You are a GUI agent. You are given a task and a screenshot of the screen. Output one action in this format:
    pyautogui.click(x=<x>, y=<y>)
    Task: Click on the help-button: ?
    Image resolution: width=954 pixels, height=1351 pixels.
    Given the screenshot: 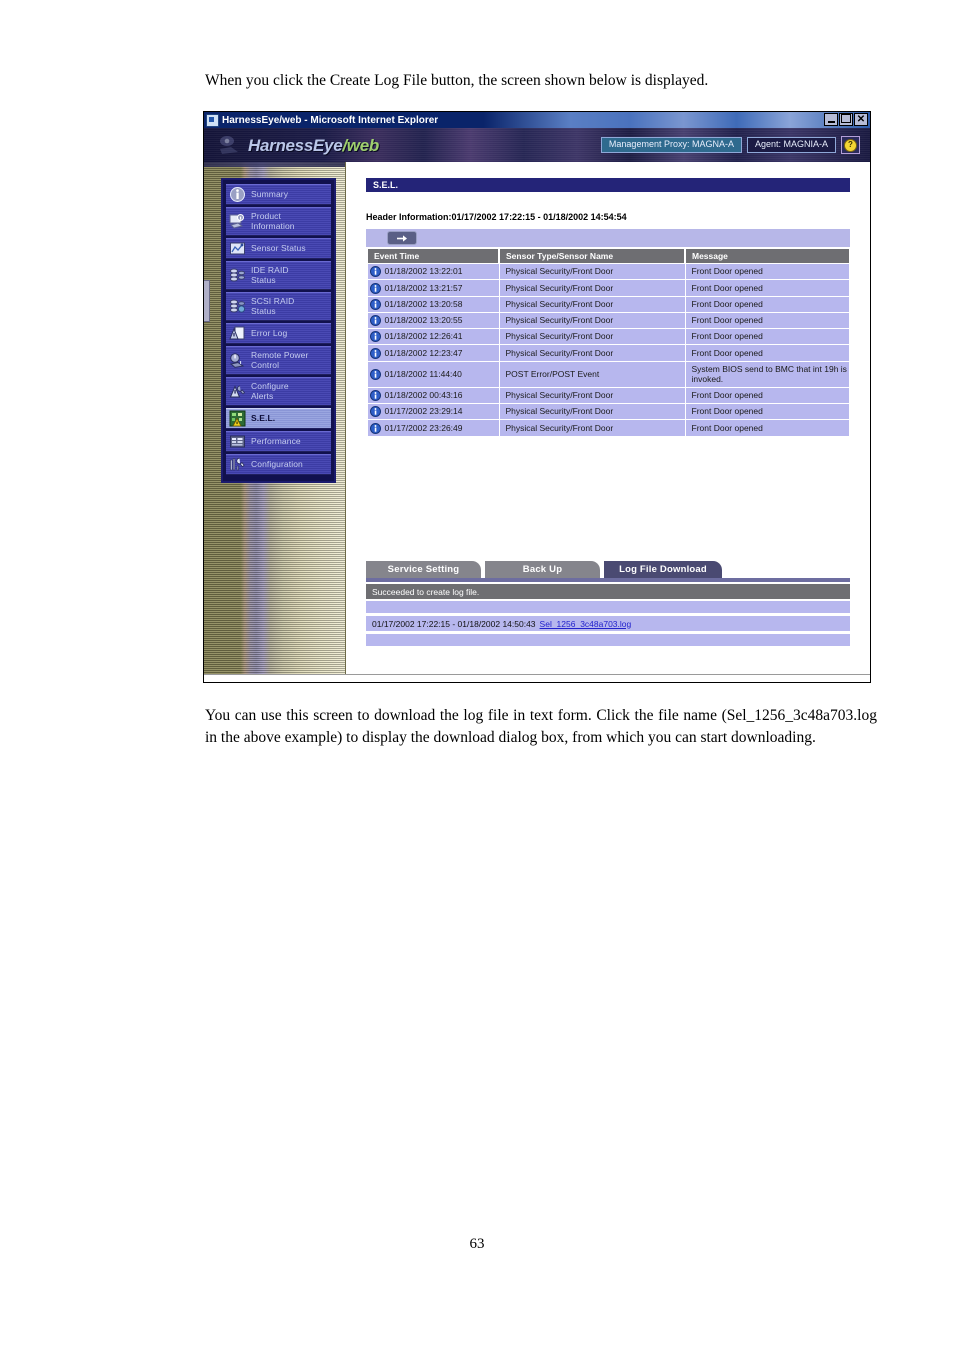 What is the action you would take?
    pyautogui.click(x=850, y=145)
    